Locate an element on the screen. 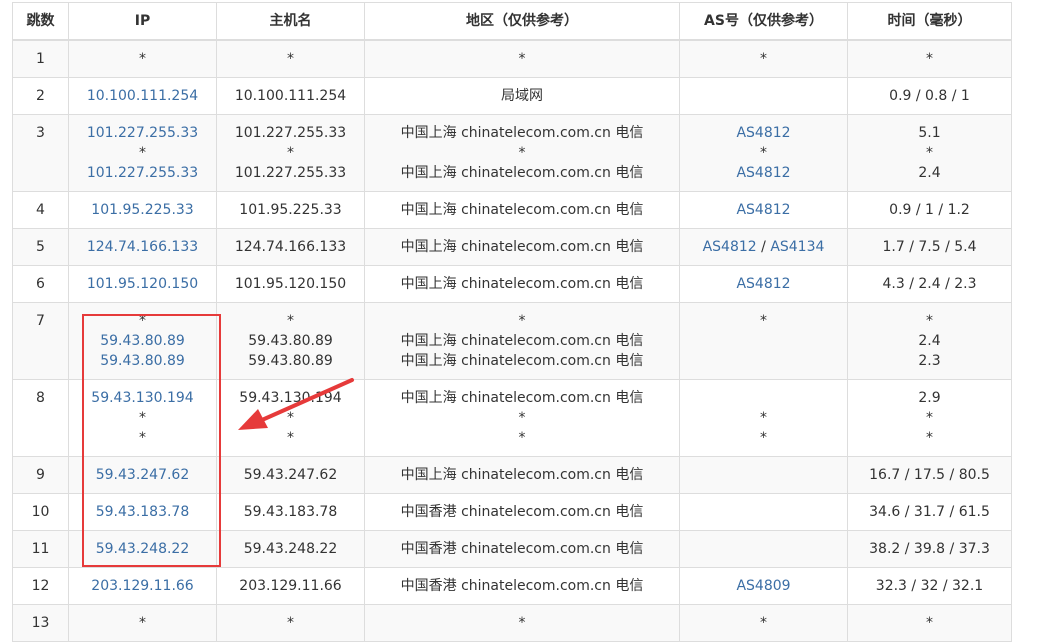  hop-cell: 4 is located at coordinates (40, 209).